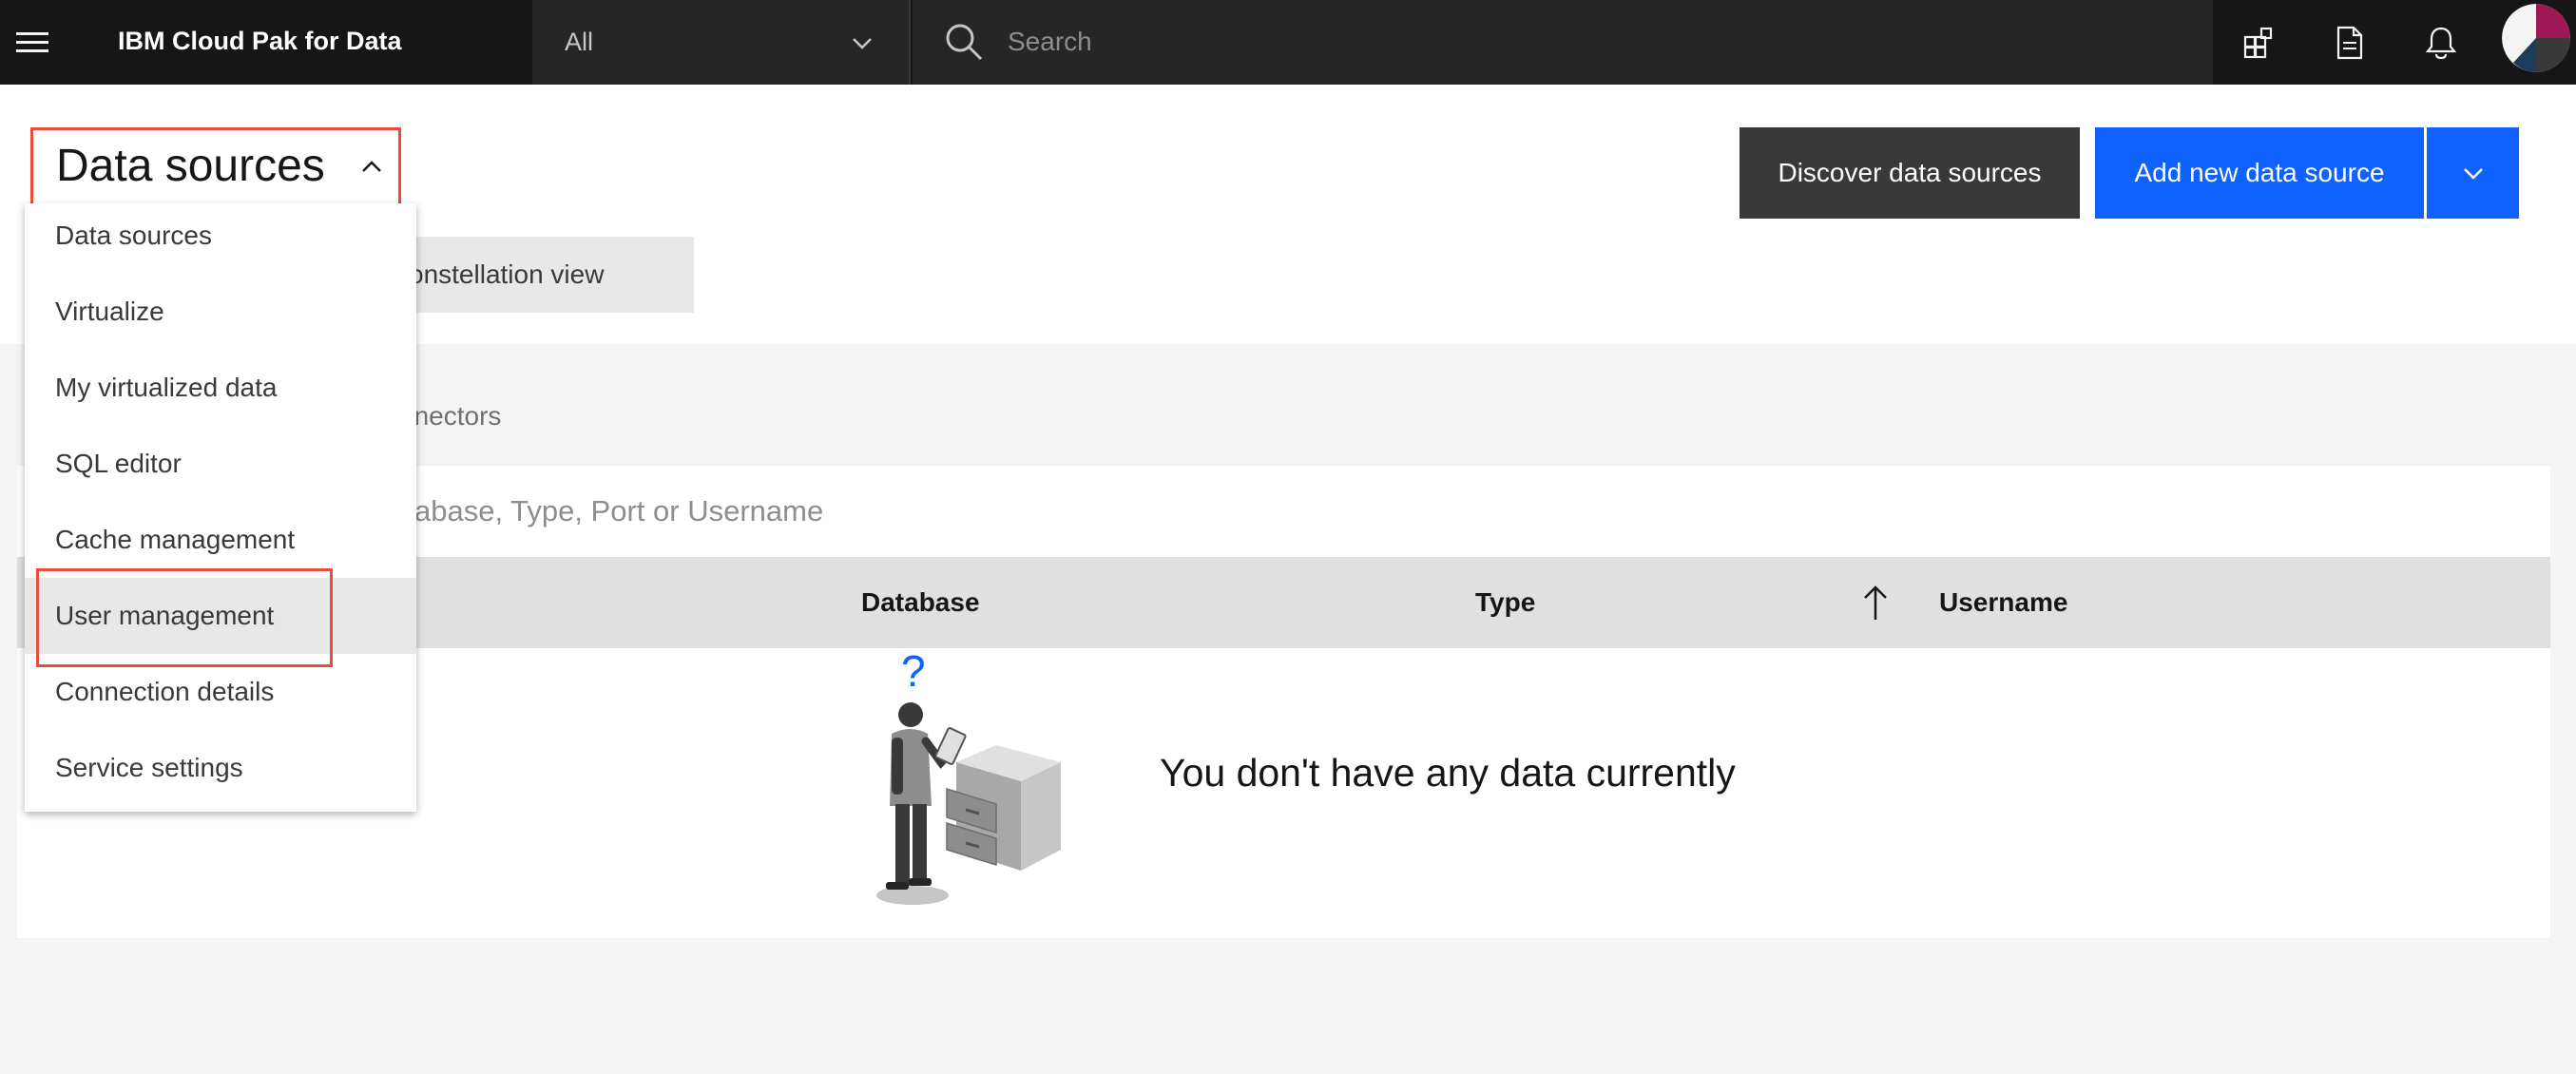 The height and width of the screenshot is (1074, 2576). Describe the element at coordinates (2258, 42) in the screenshot. I see `catalog-icon` at that location.